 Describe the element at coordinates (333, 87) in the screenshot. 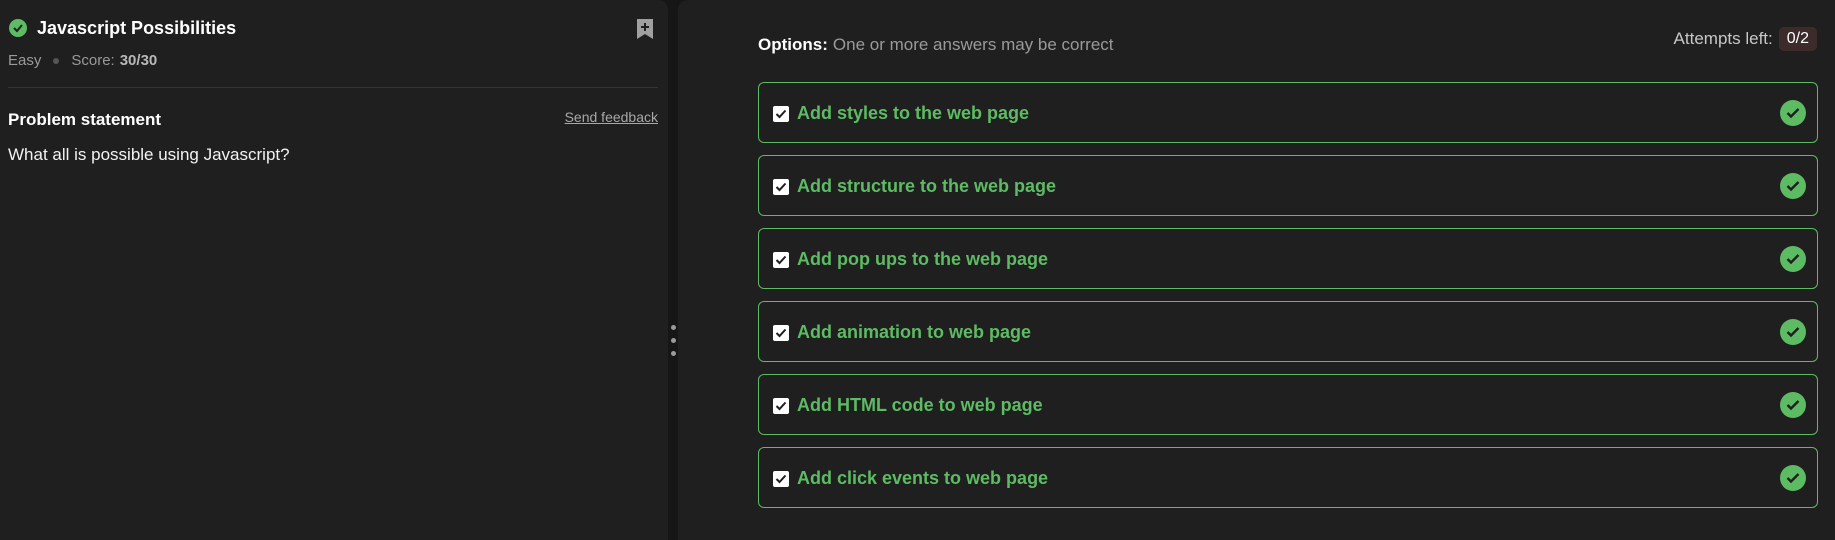

I see `divider` at that location.